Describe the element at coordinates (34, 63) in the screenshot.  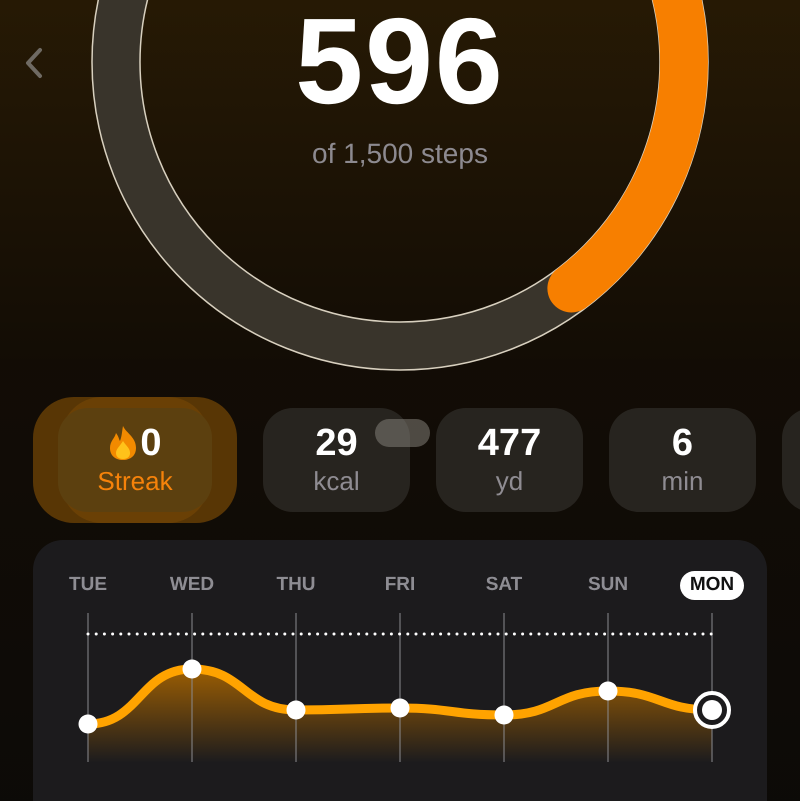
I see `chevron-left-icon` at that location.